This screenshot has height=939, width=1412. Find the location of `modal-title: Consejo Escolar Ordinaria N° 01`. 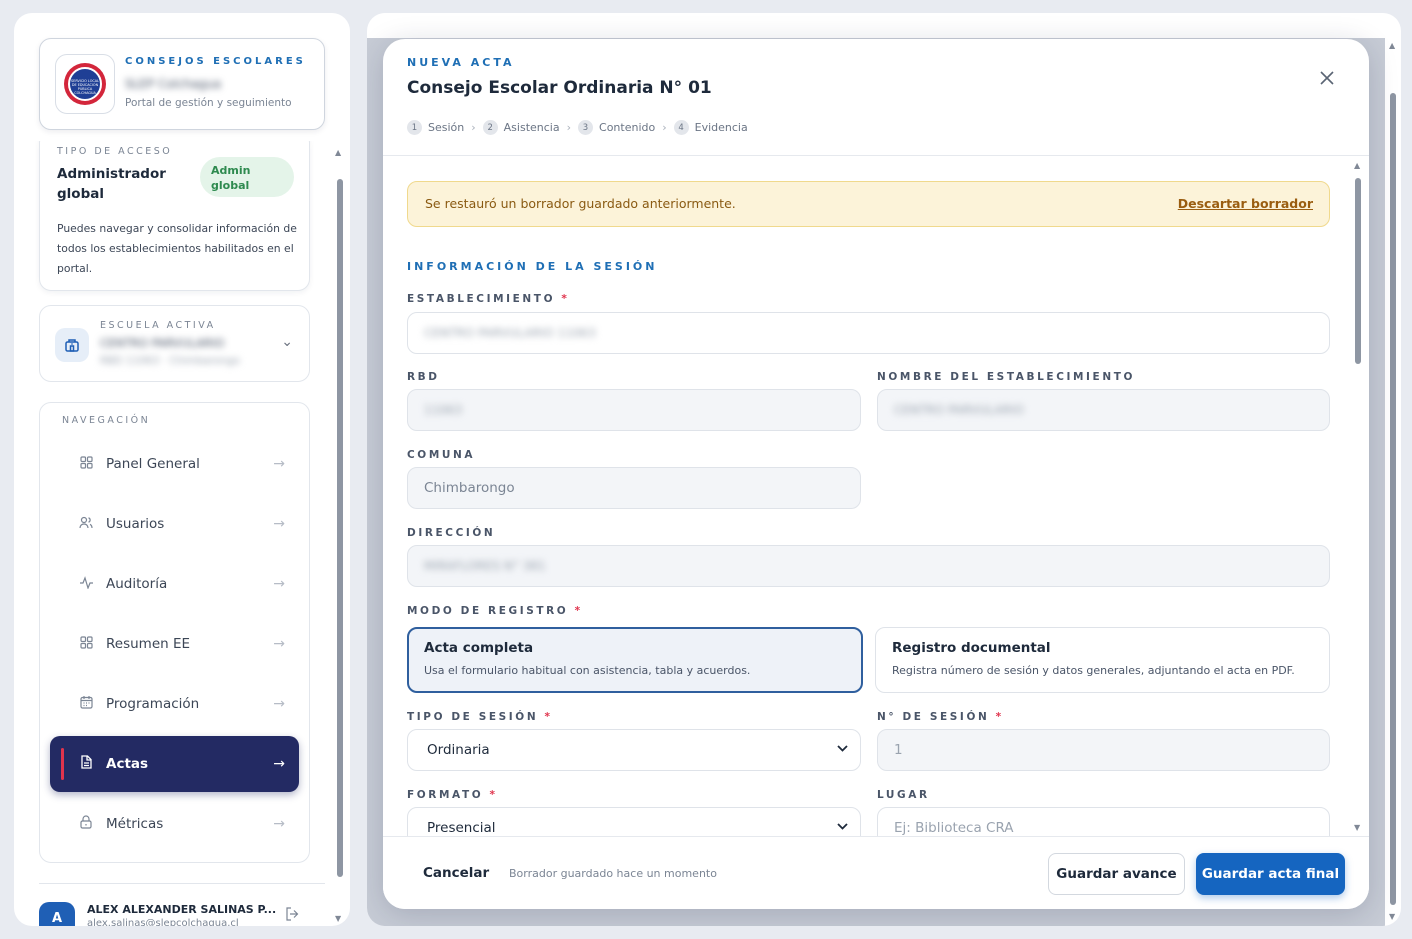

modal-title: Consejo Escolar Ordinaria N° 01 is located at coordinates (559, 88).